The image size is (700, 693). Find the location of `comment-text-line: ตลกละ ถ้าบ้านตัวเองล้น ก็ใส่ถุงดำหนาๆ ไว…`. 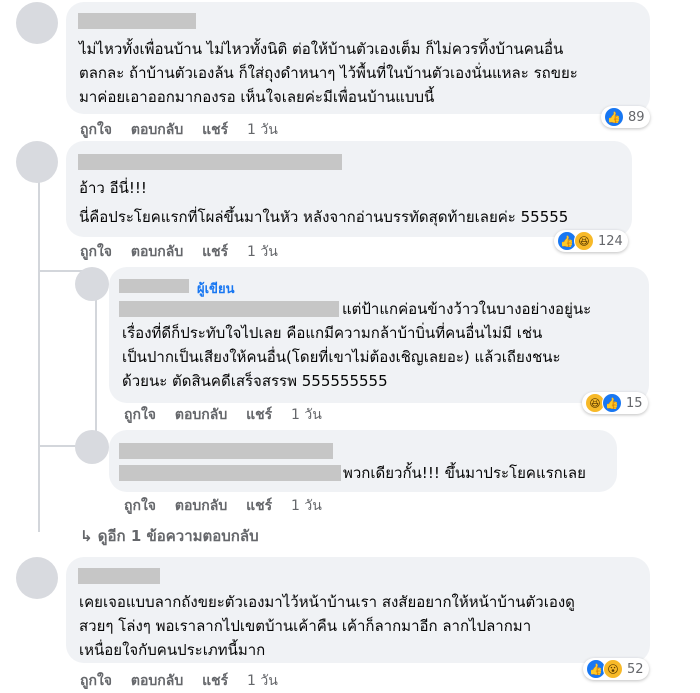

comment-text-line: ตลกละ ถ้าบ้านตัวเองล้น ก็ใส่ถุงดำหนาๆ ไว… is located at coordinates (328, 73).